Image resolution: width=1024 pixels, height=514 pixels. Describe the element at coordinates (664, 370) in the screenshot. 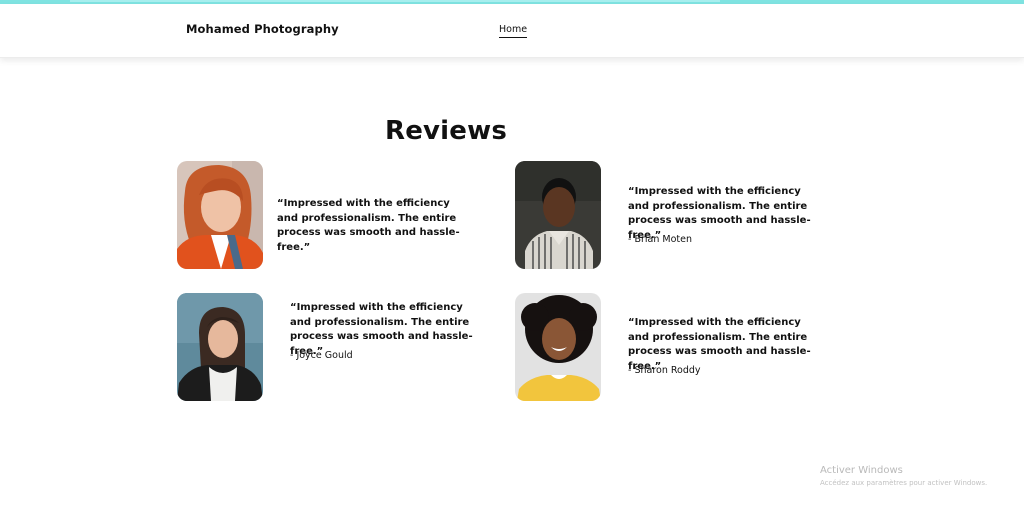

I see `review-author-4: - Sharon Roddy` at that location.